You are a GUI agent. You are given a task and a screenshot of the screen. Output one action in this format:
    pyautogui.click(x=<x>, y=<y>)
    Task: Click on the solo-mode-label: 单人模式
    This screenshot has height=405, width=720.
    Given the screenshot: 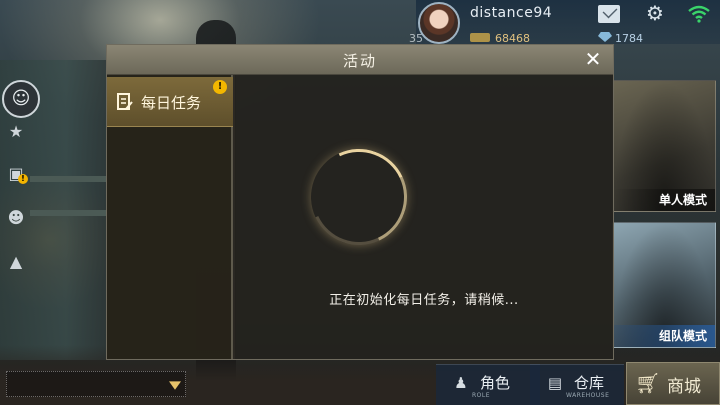 What is the action you would take?
    pyautogui.click(x=664, y=200)
    